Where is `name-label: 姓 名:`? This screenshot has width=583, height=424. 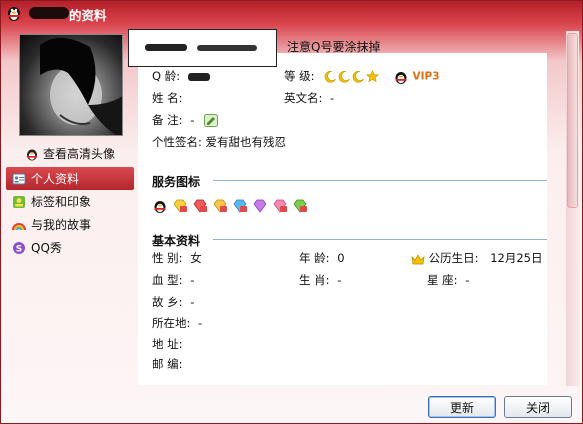 name-label: 姓 名: is located at coordinates (167, 98).